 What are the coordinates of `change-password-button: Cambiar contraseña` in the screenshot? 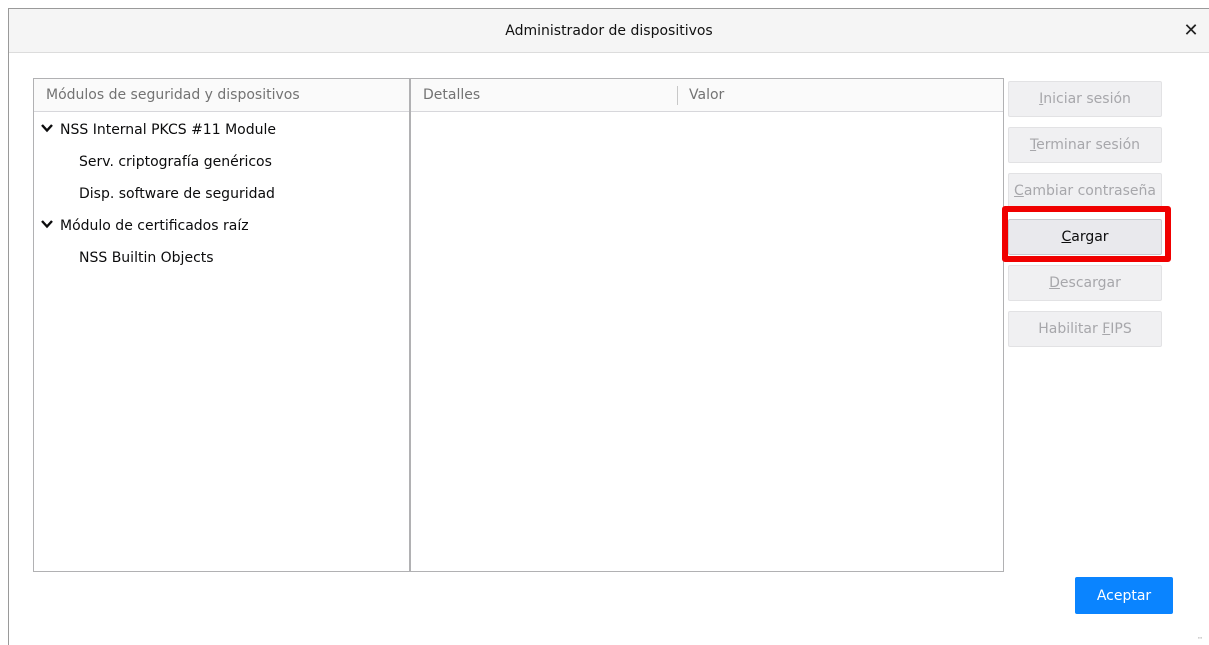 It's located at (1085, 191).